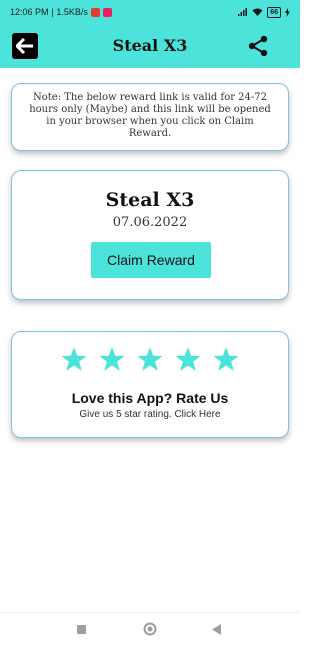 The image size is (320, 649). Describe the element at coordinates (264, 12) in the screenshot. I see `status-right: 66` at that location.